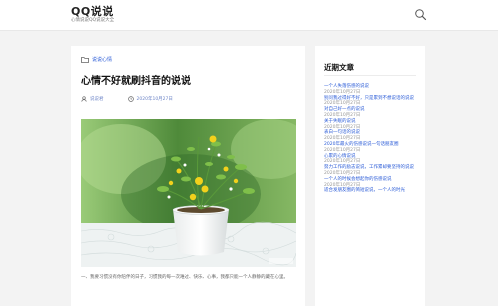  What do you see at coordinates (130, 99) in the screenshot?
I see `clock-icon` at bounding box center [130, 99].